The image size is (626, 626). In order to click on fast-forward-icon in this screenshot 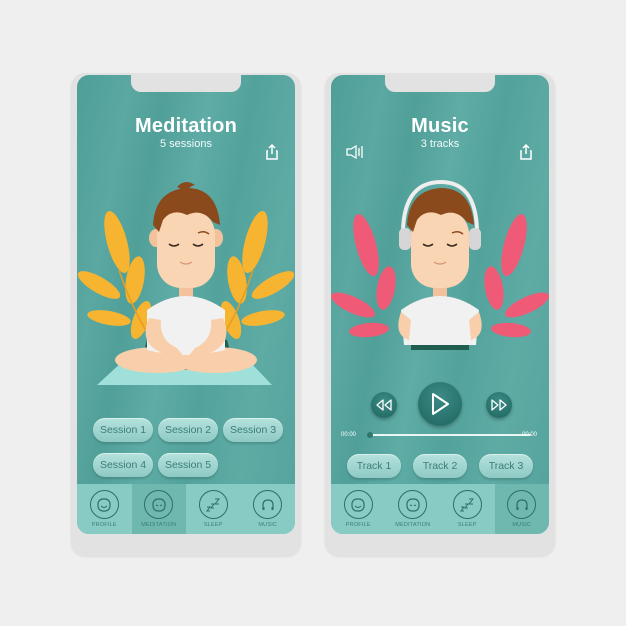, I will do `click(499, 405)`.